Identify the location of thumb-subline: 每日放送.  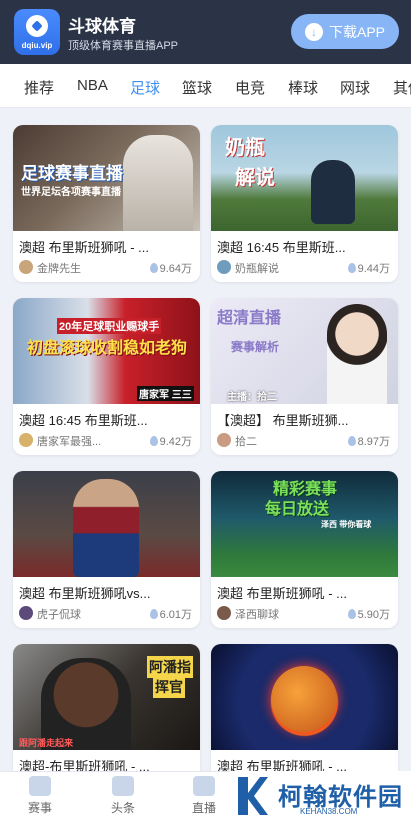
(297, 509).